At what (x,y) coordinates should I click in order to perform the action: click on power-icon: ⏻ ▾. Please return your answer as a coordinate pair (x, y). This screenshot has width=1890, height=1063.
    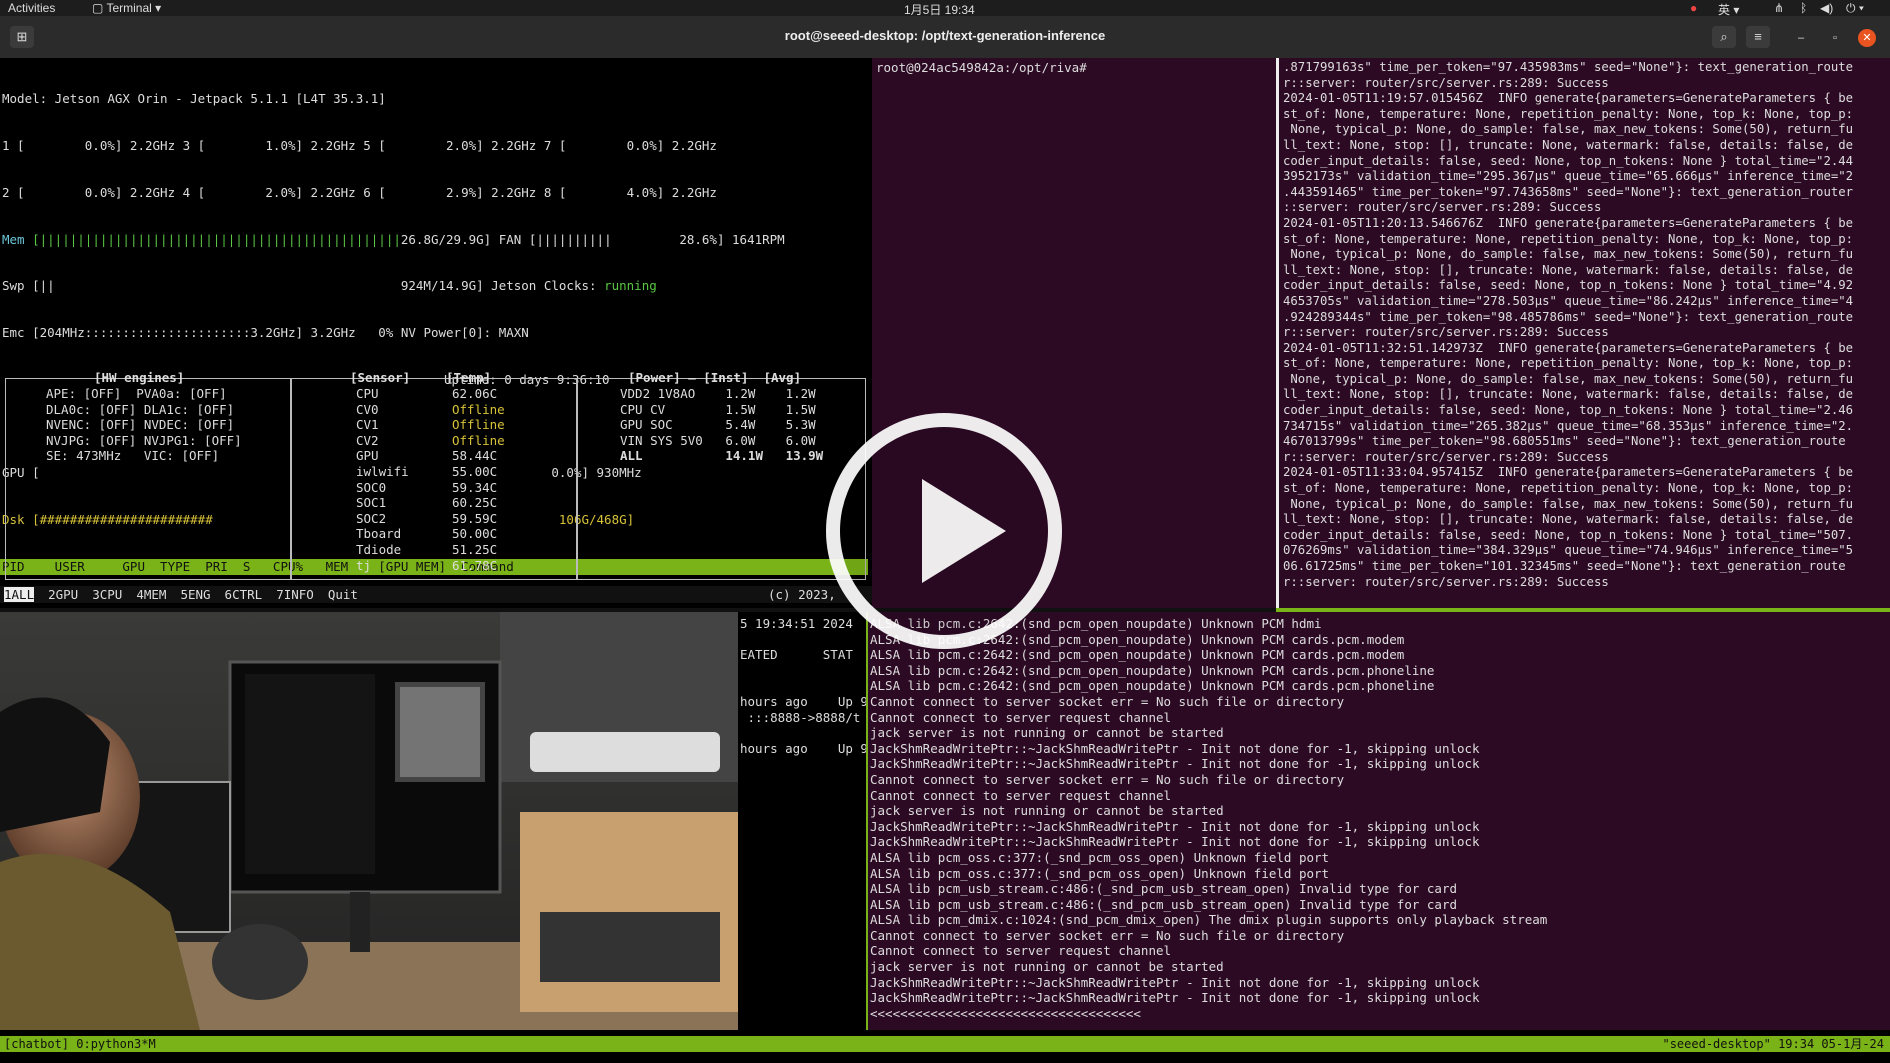
    Looking at the image, I should click on (1855, 8).